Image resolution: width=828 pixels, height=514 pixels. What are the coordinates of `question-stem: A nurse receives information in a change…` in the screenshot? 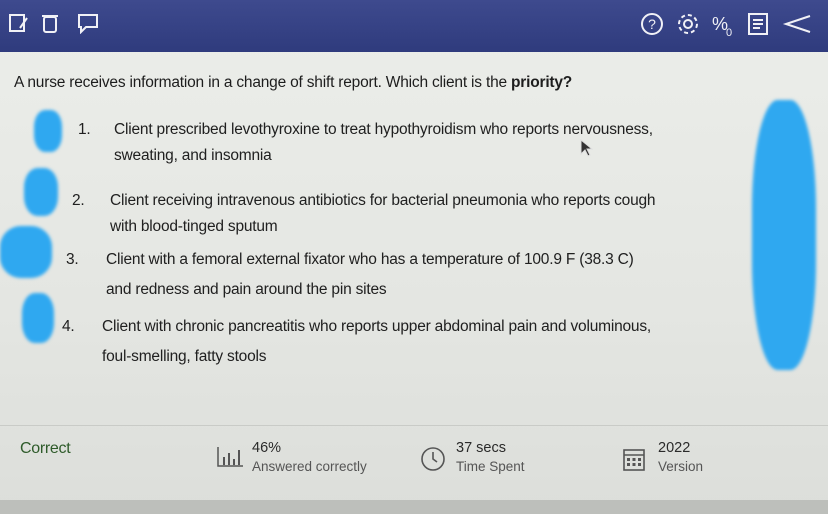 It's located at (414, 83).